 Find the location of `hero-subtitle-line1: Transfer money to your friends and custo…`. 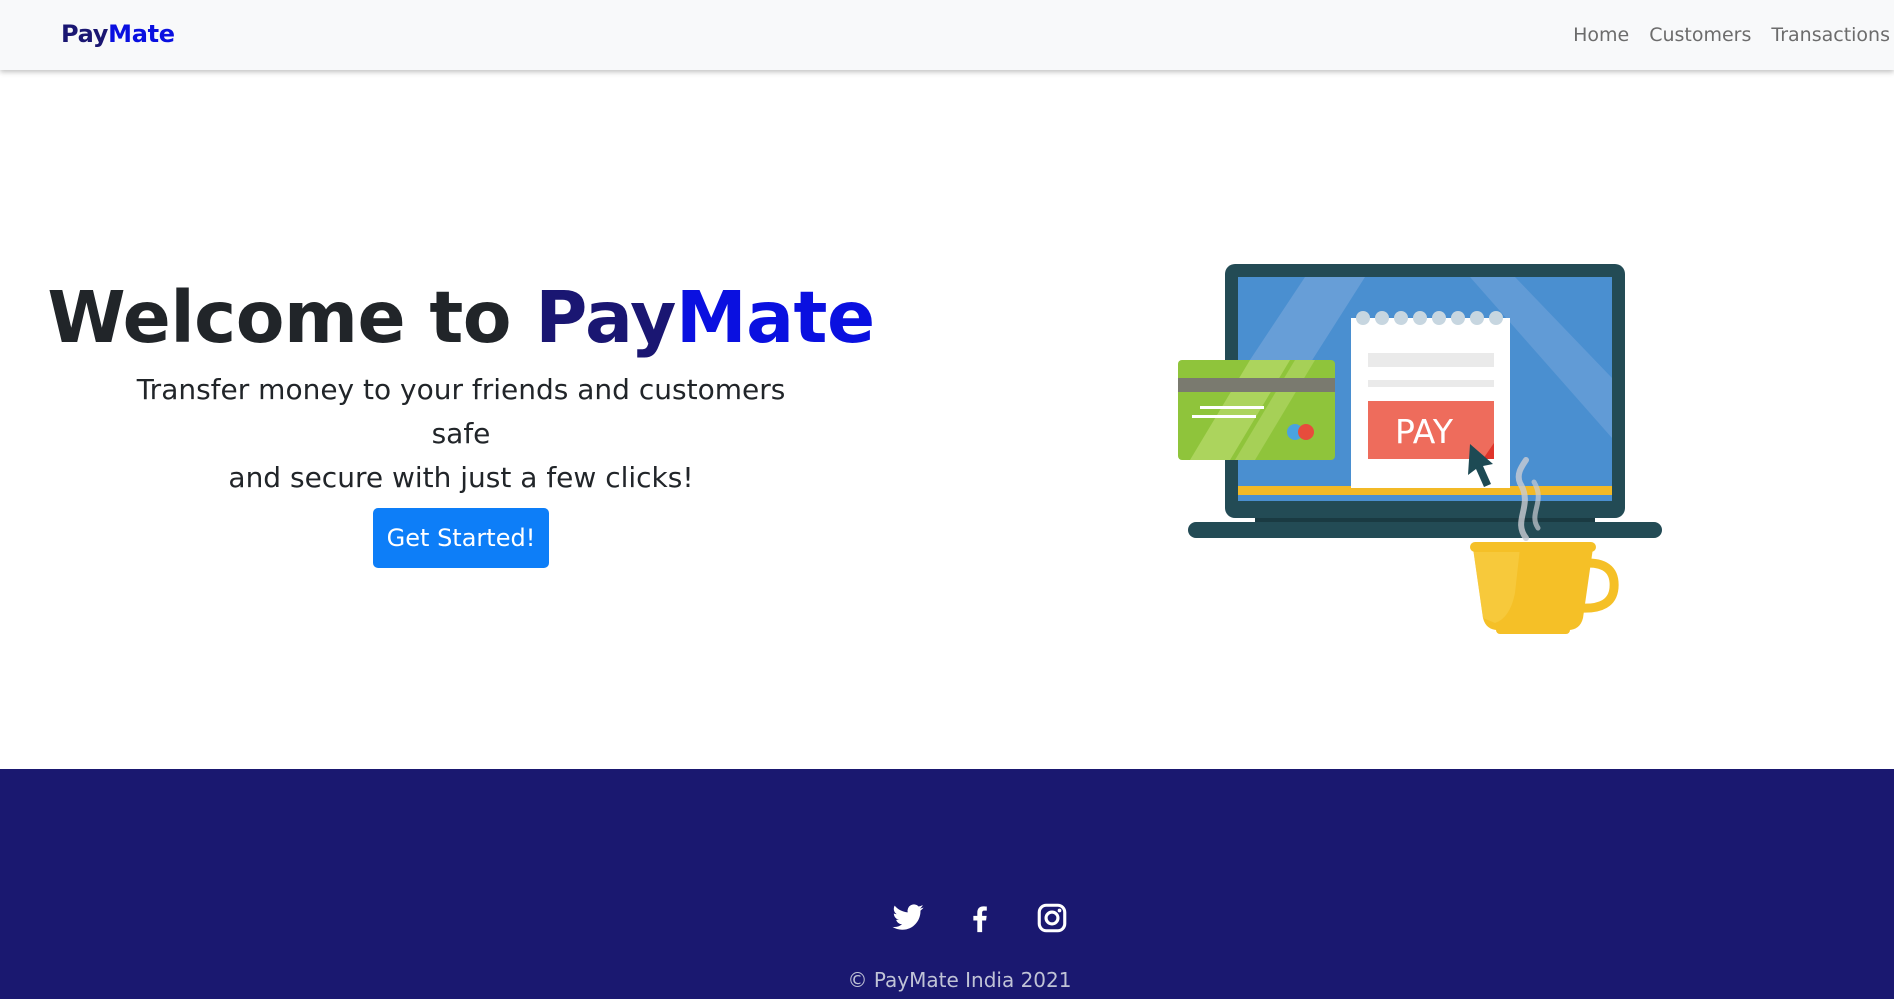

hero-subtitle-line1: Transfer money to your friends and custo… is located at coordinates (461, 411).